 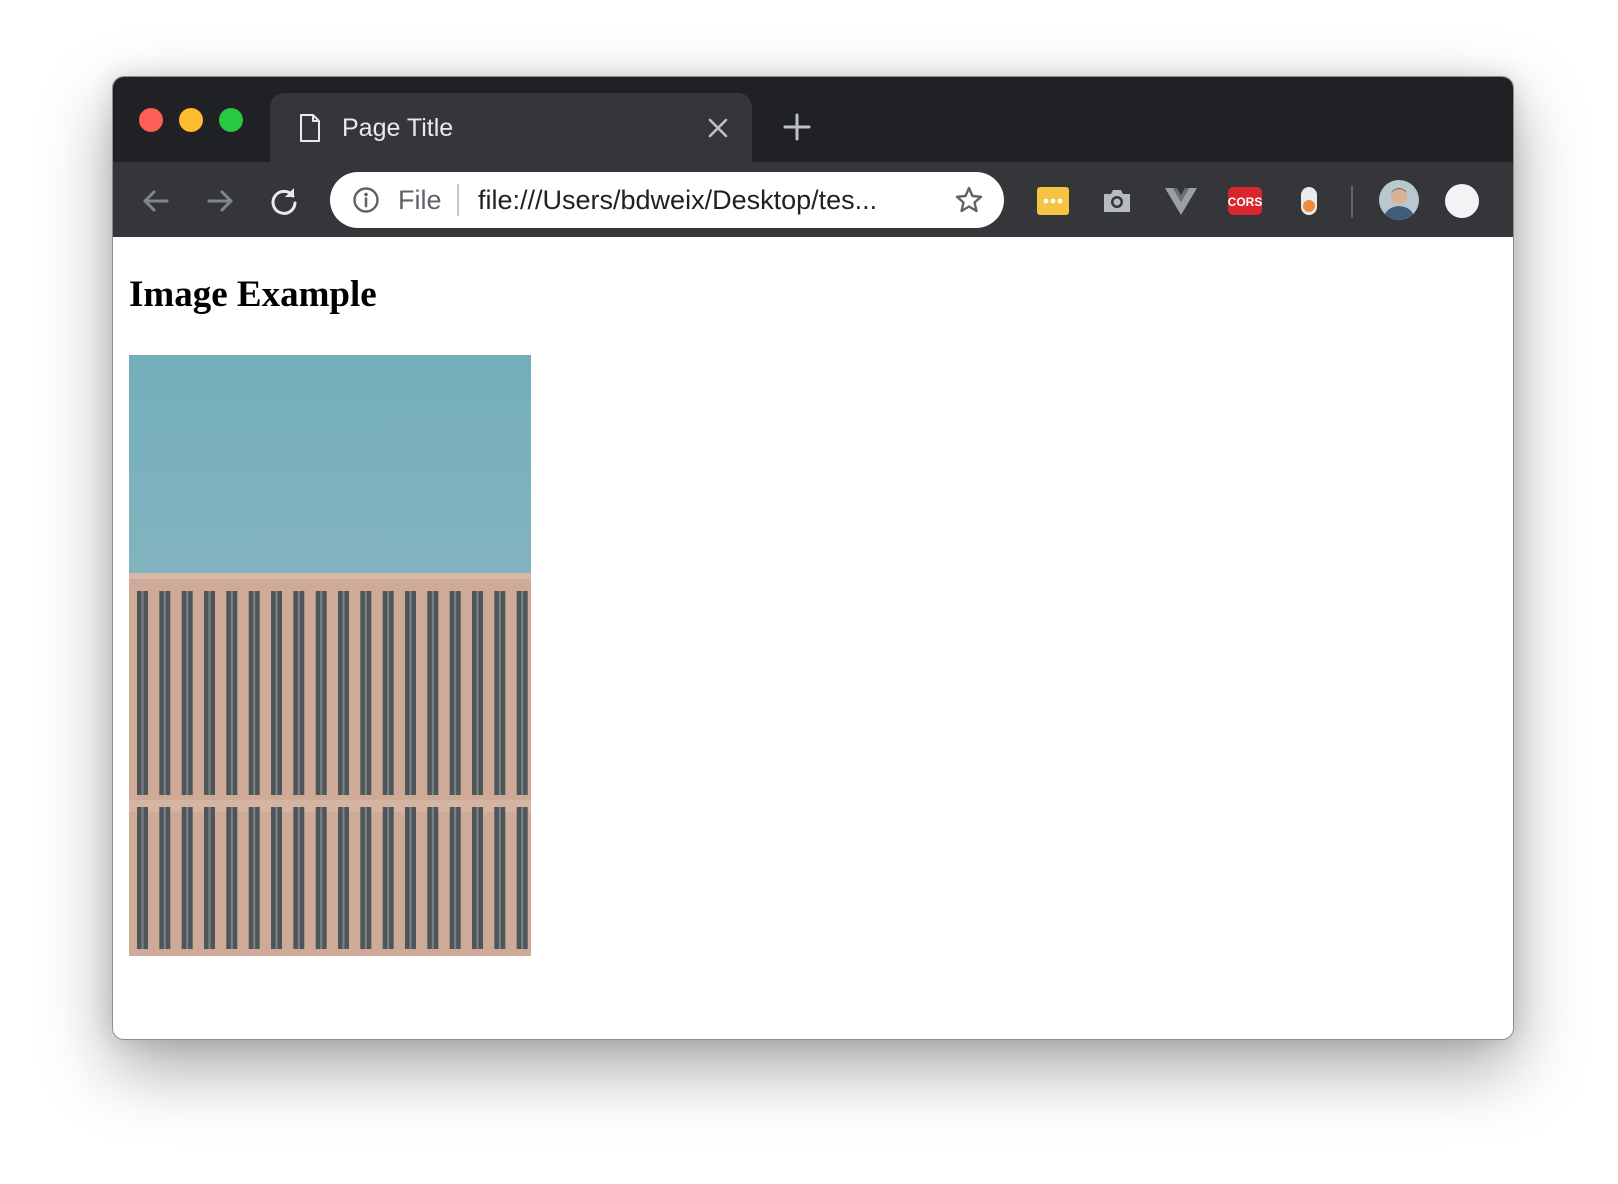 I want to click on sky-area, so click(x=330, y=464).